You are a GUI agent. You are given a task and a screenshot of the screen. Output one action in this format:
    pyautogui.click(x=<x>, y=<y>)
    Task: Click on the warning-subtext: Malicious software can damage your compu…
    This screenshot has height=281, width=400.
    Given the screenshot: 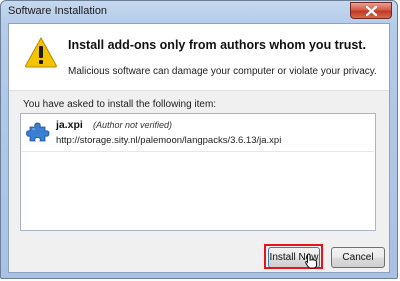 What is the action you would take?
    pyautogui.click(x=222, y=71)
    